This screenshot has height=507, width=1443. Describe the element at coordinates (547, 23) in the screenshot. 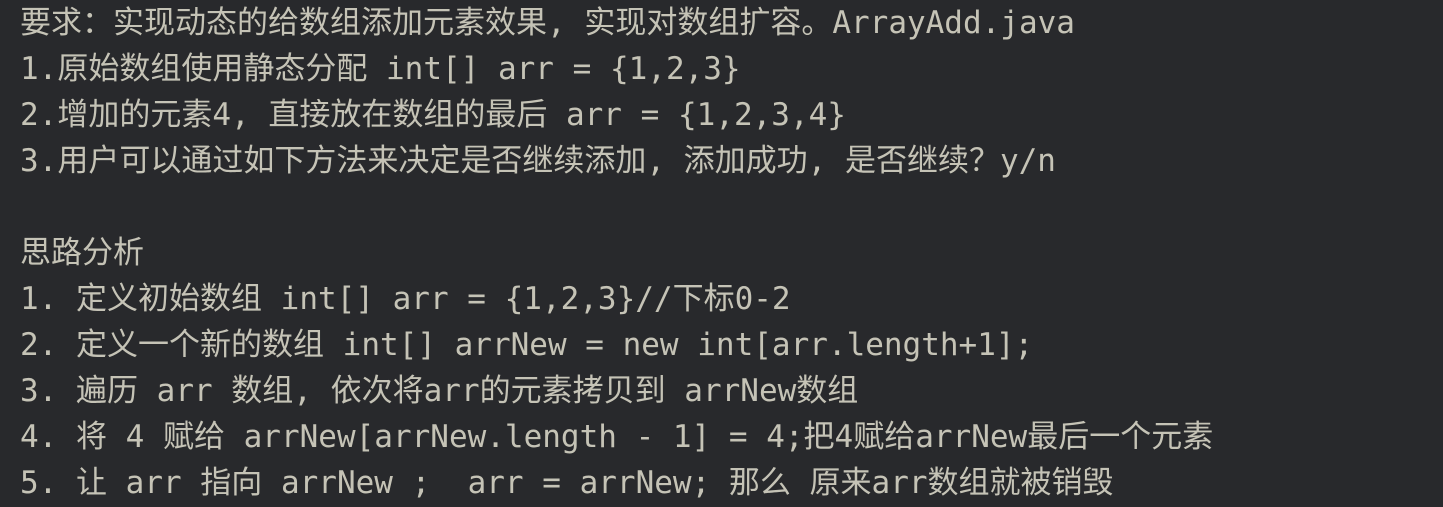

I see `editor-line-1: 要求：实现动态的给数组添加元素效果, 实现对数组扩容。ArrayAdd.java` at that location.